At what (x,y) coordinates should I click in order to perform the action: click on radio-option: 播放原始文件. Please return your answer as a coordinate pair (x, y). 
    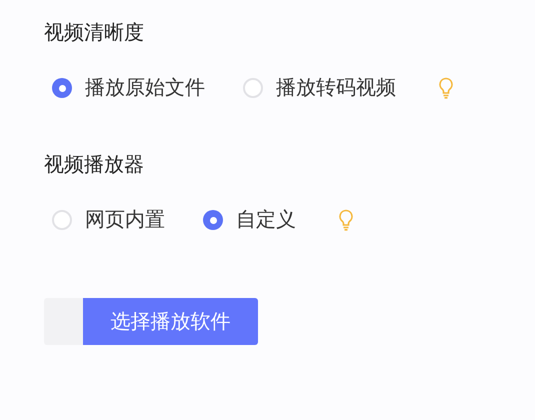
    Looking at the image, I should click on (128, 88).